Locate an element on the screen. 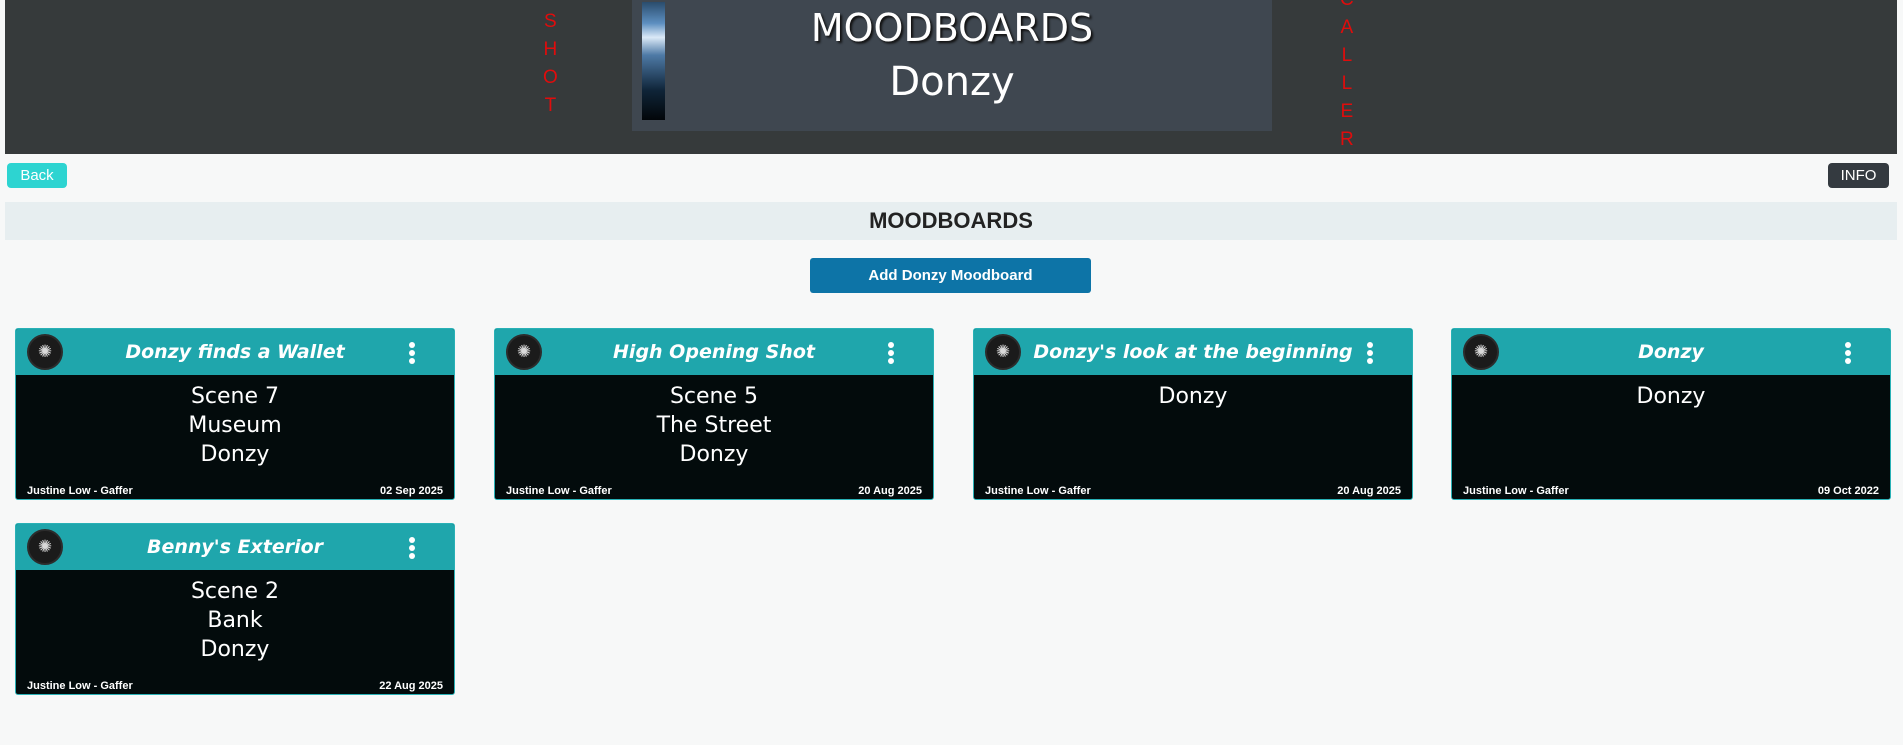  page-subtitle: Donzy is located at coordinates (952, 82).